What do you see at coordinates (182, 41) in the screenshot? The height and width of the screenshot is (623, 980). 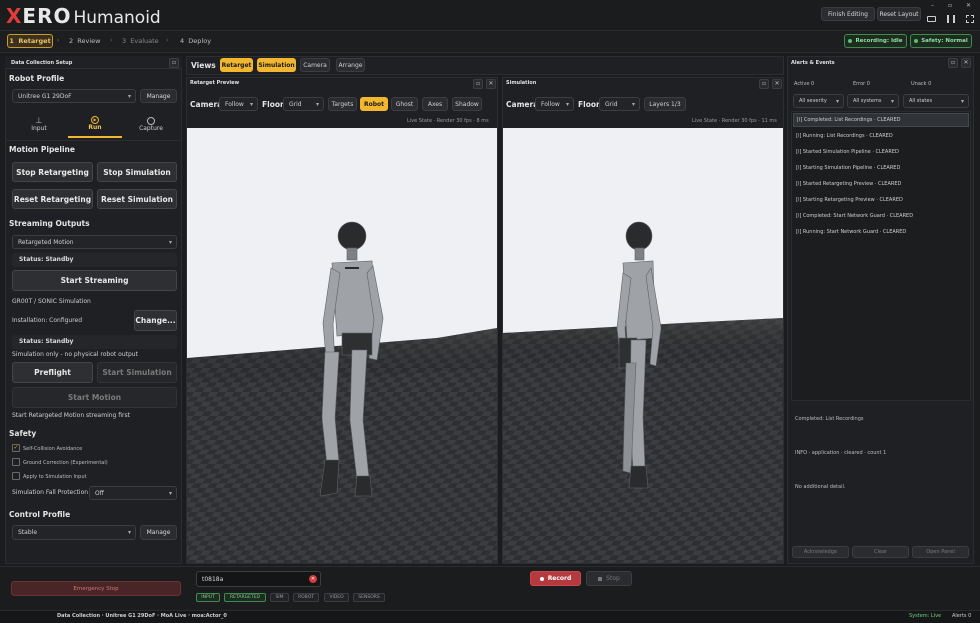 I see `step-num: 4` at bounding box center [182, 41].